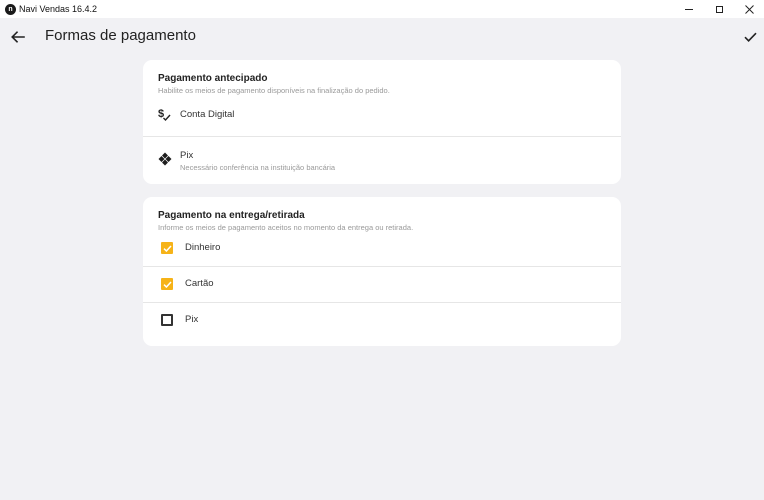  I want to click on close-icon, so click(749, 9).